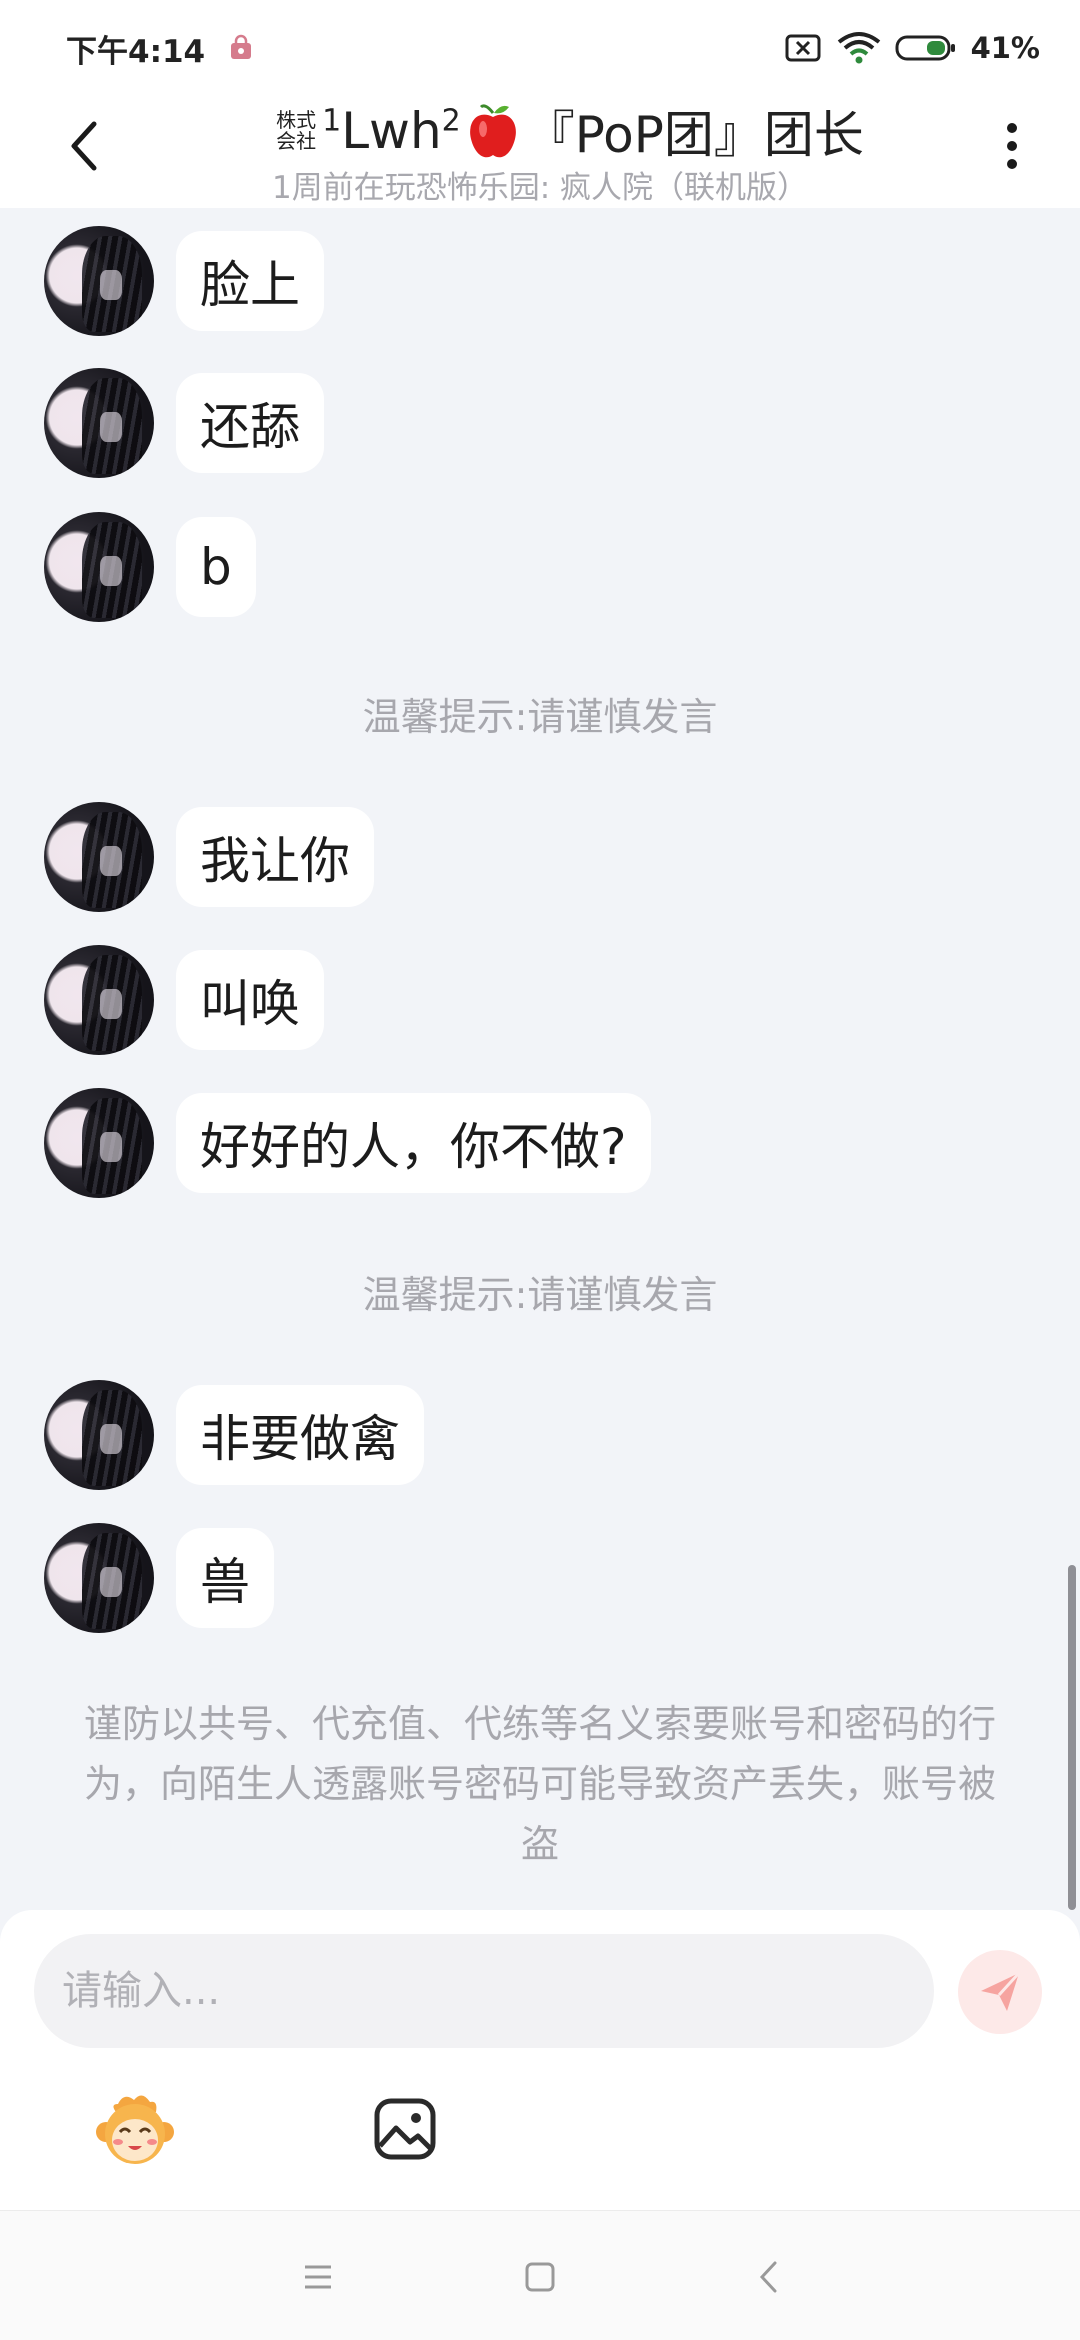 Image resolution: width=1080 pixels, height=2340 pixels. Describe the element at coordinates (1005, 48) in the screenshot. I see `battery-percentage: 41%` at that location.